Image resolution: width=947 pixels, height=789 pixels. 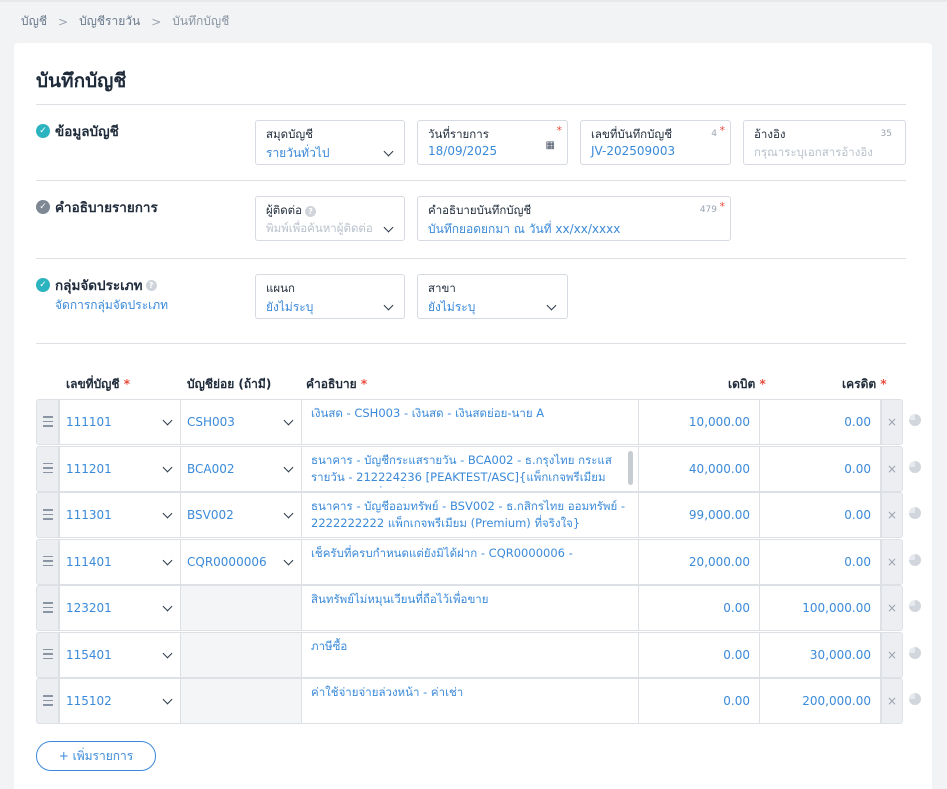 What do you see at coordinates (470, 608) in the screenshot?
I see `description-input: สินทรัพย์ไม่หมุนเวียนที่ถือไว้เพื่อขาย` at bounding box center [470, 608].